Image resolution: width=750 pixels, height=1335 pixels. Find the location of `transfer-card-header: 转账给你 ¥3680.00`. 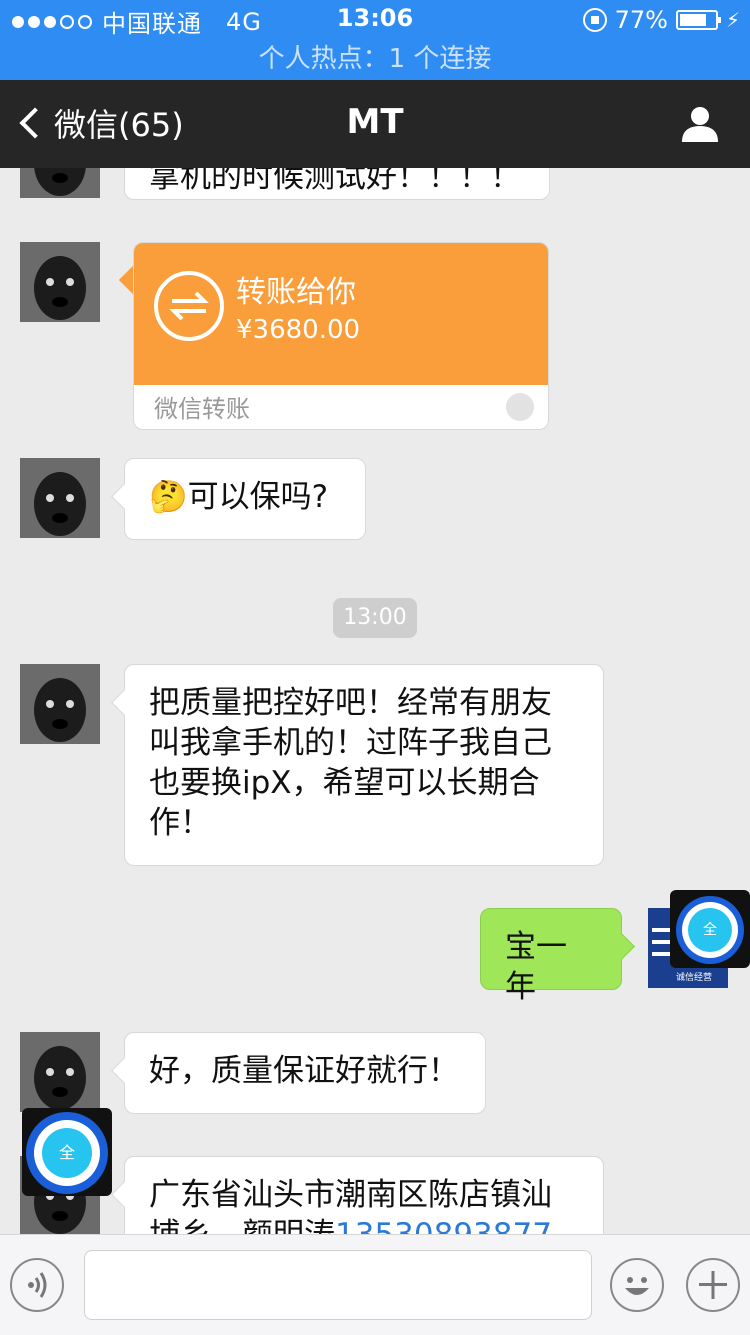

transfer-card-header: 转账给你 ¥3680.00 is located at coordinates (341, 314).